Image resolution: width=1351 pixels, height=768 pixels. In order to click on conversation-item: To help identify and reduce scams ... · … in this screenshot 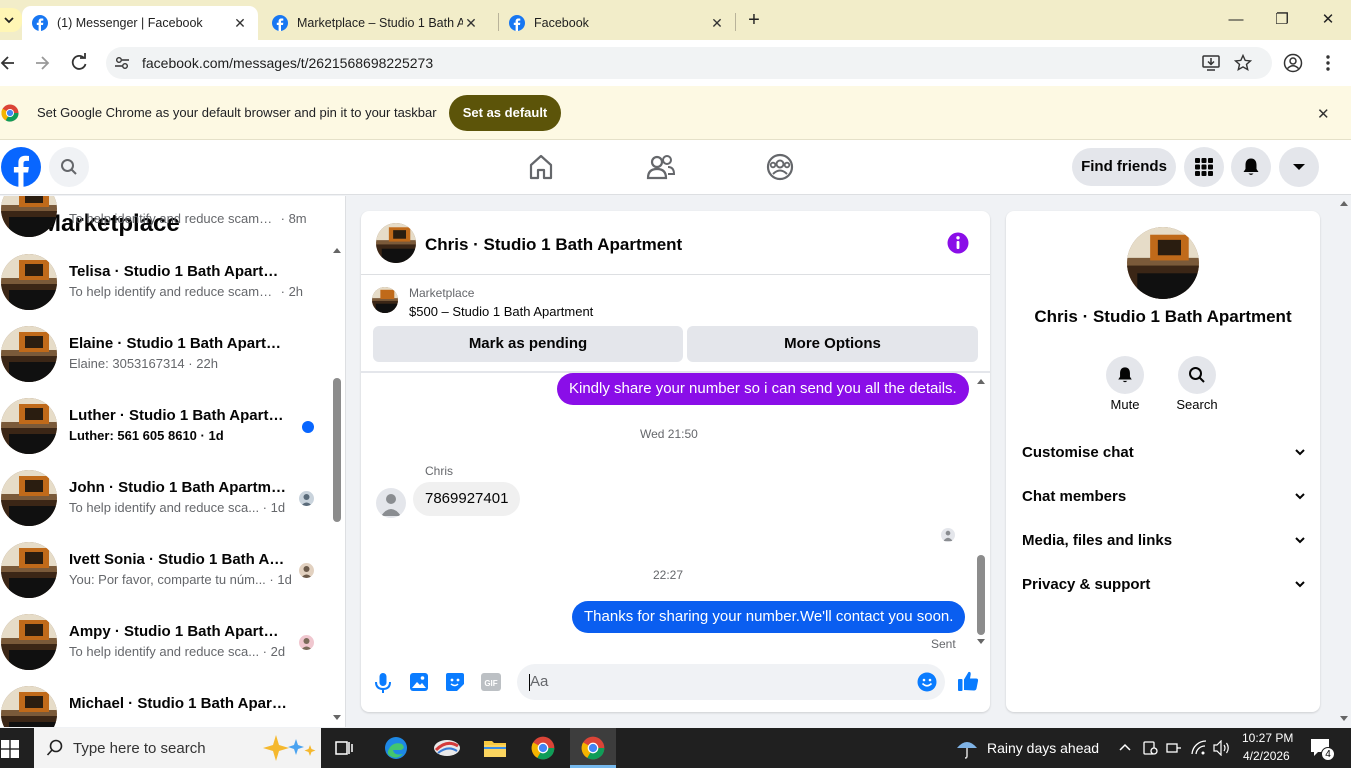, I will do `click(165, 220)`.